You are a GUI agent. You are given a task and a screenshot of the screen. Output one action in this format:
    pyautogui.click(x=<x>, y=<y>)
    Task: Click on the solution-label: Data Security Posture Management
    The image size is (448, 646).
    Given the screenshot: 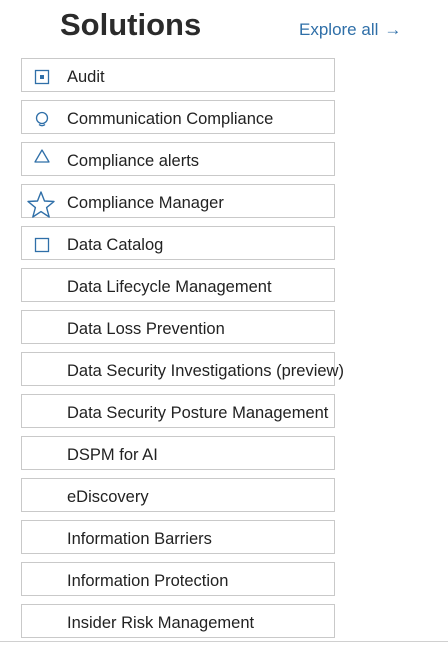 What is the action you would take?
    pyautogui.click(x=198, y=413)
    